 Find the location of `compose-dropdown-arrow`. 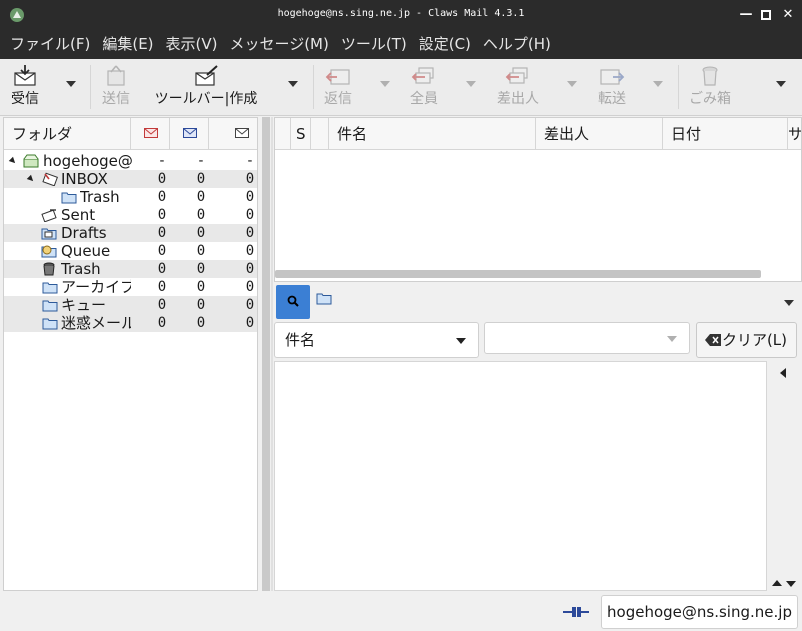

compose-dropdown-arrow is located at coordinates (293, 84).